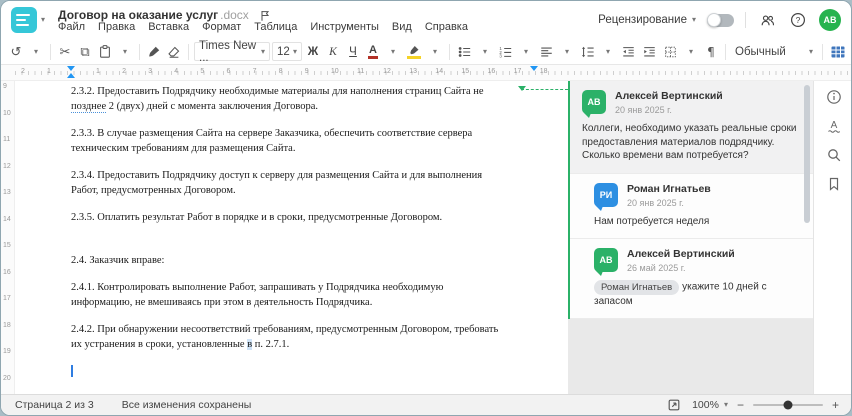 This screenshot has width=852, height=416. What do you see at coordinates (643, 110) in the screenshot?
I see `comment-date: 20 янв 2025 г.` at bounding box center [643, 110].